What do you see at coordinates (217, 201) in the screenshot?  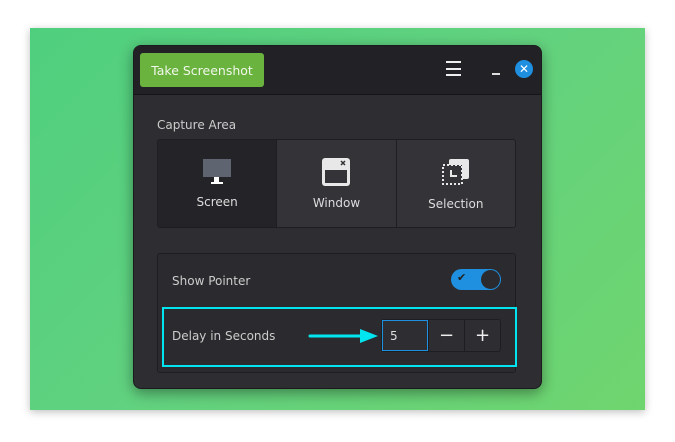 I see `capture-screen-label: Screen` at bounding box center [217, 201].